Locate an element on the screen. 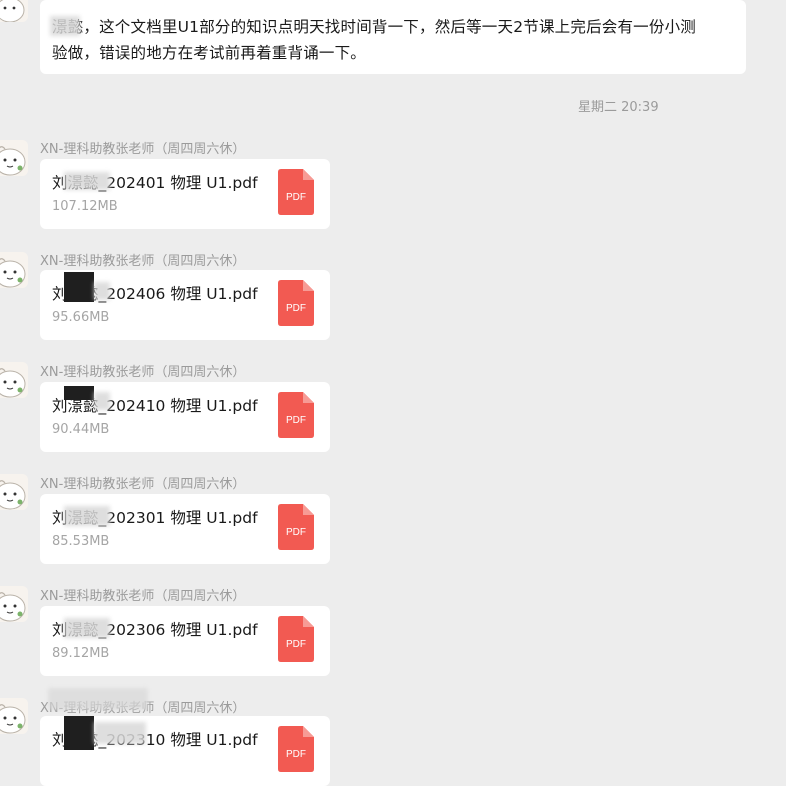 The width and height of the screenshot is (786, 786). contact-avatar is located at coordinates (14, 11).